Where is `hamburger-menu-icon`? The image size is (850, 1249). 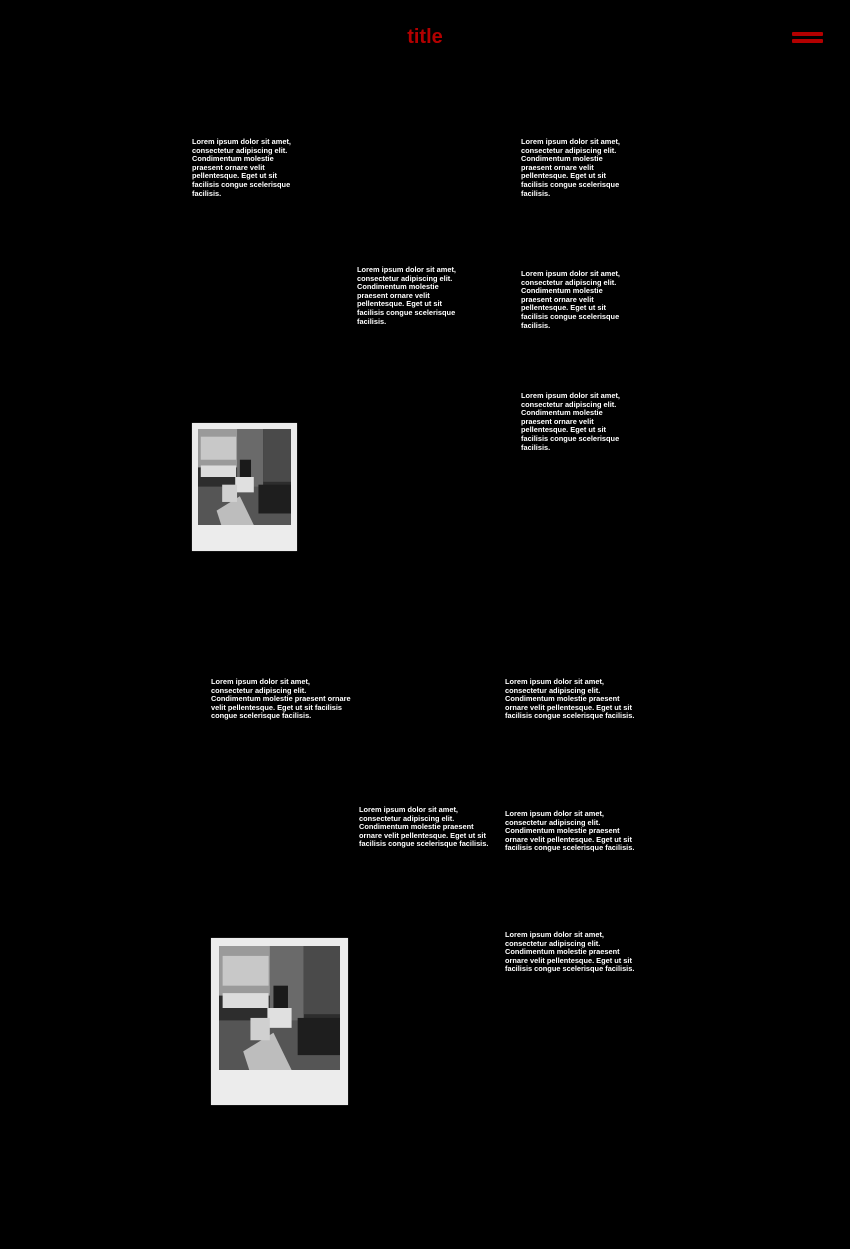 hamburger-menu-icon is located at coordinates (808, 38).